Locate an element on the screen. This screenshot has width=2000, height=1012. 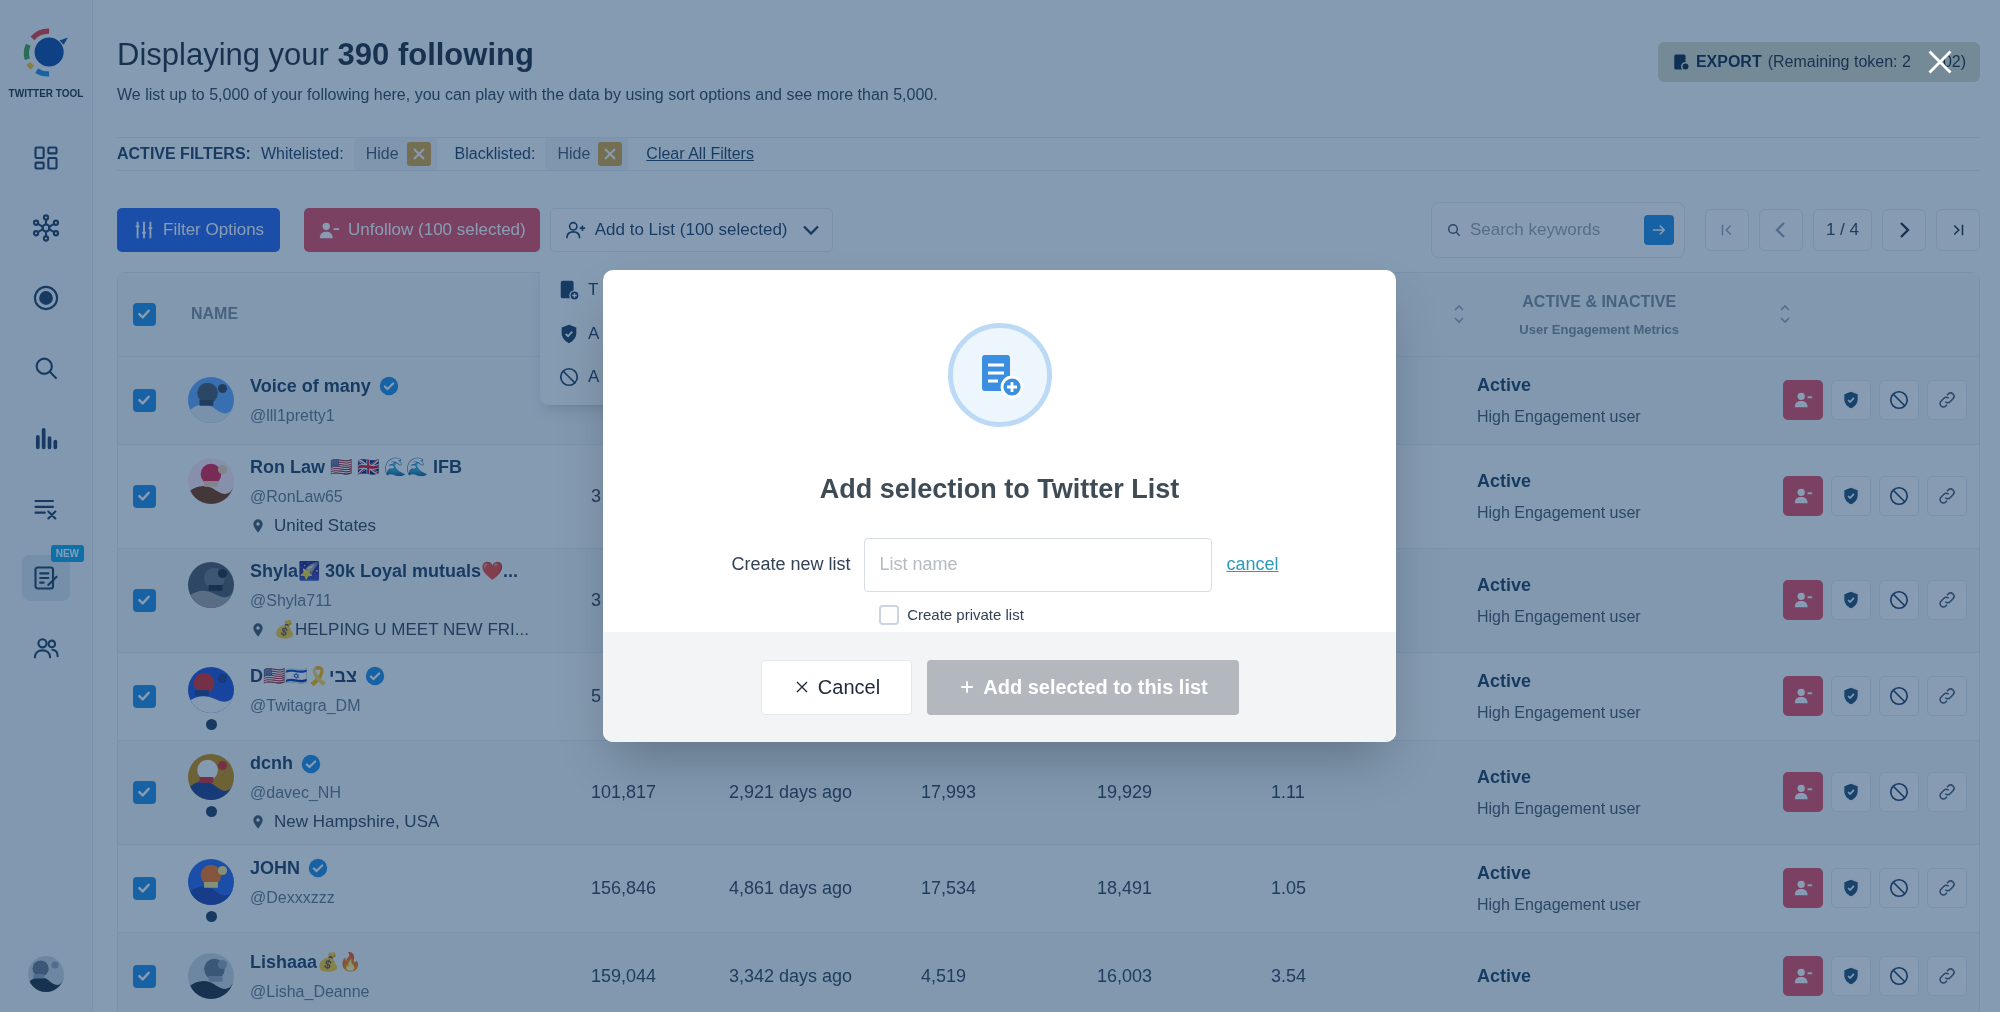
table-cell: 1.11 is located at coordinates (1288, 791).